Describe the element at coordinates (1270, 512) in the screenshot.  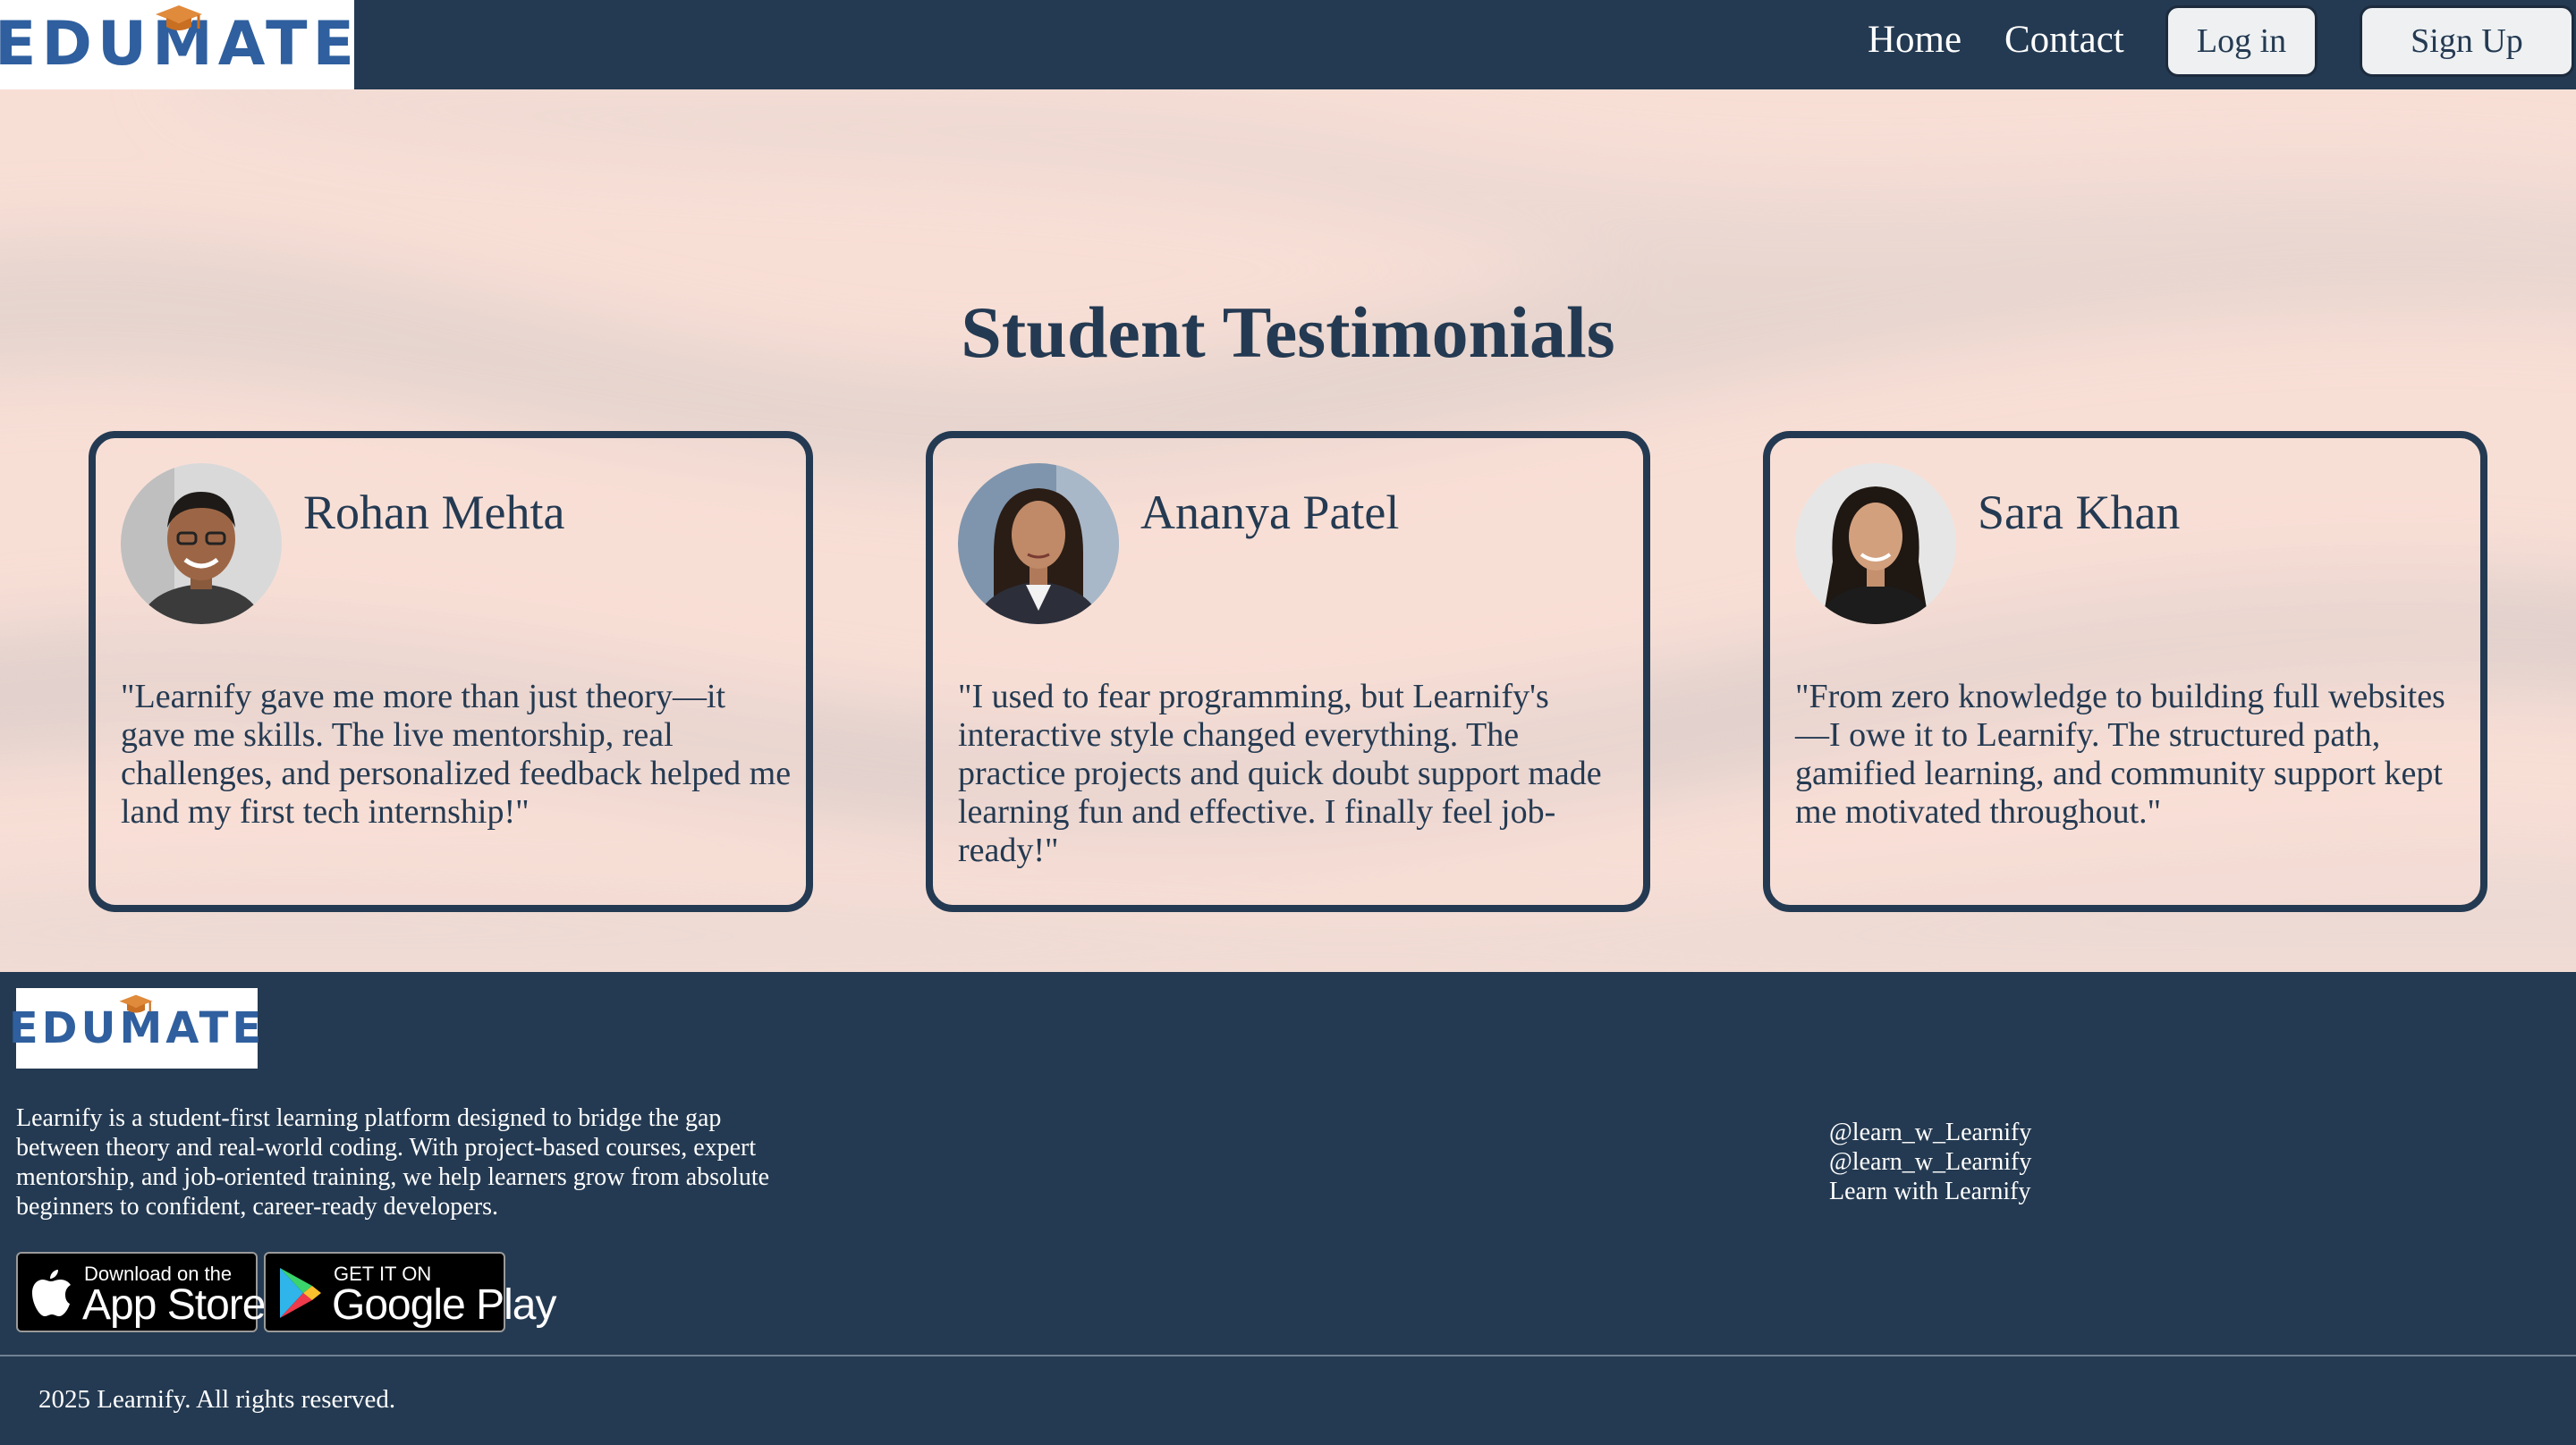
I see `testimonial-name: Ananya Patel` at that location.